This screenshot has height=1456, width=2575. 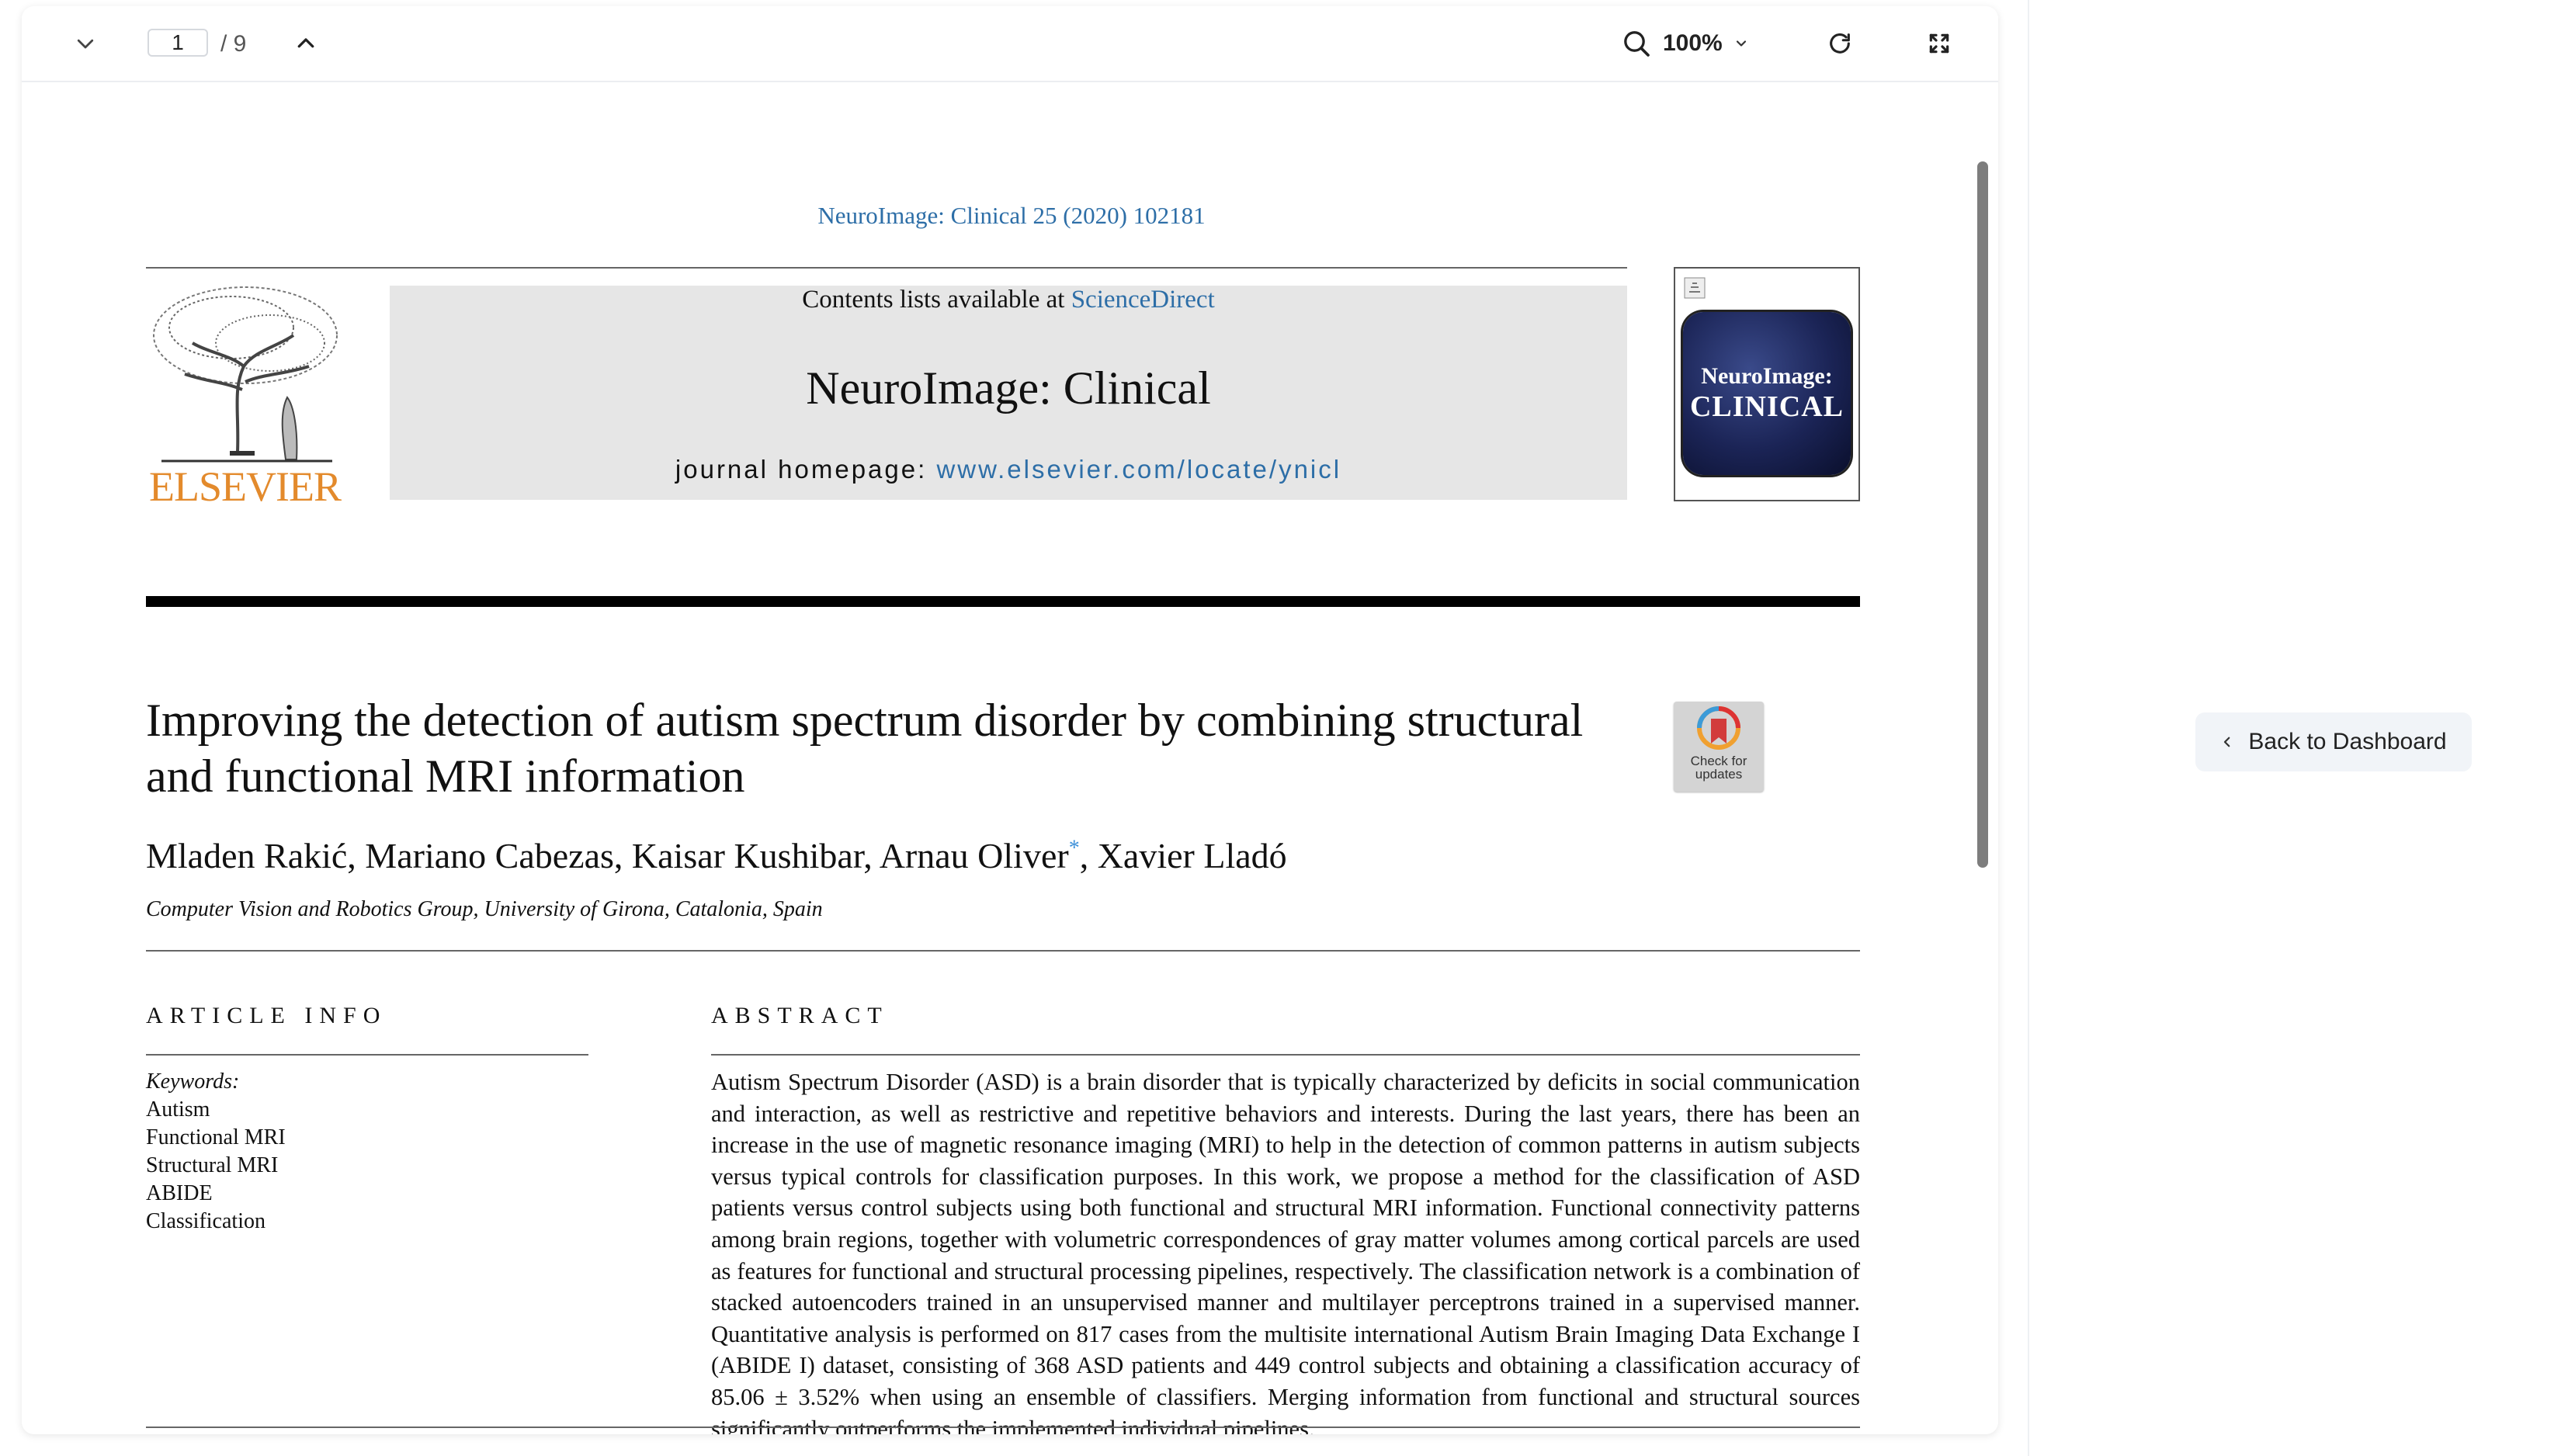 I want to click on homepage-prefix: journal homepage:, so click(x=806, y=470).